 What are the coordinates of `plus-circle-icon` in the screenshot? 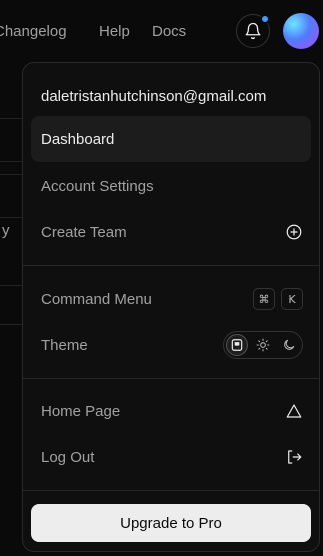 It's located at (294, 232).